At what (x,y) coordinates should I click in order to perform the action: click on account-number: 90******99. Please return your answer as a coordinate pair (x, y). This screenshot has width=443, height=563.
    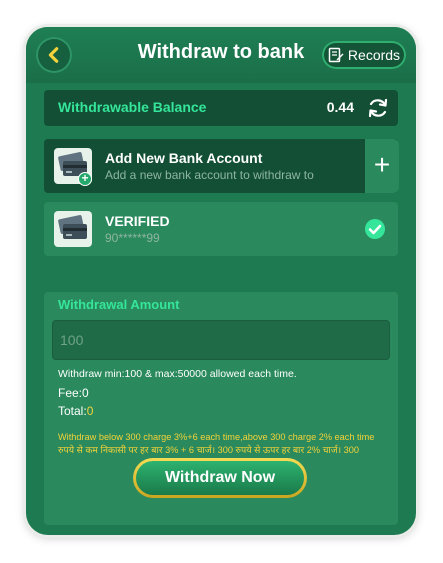
    Looking at the image, I should click on (132, 238).